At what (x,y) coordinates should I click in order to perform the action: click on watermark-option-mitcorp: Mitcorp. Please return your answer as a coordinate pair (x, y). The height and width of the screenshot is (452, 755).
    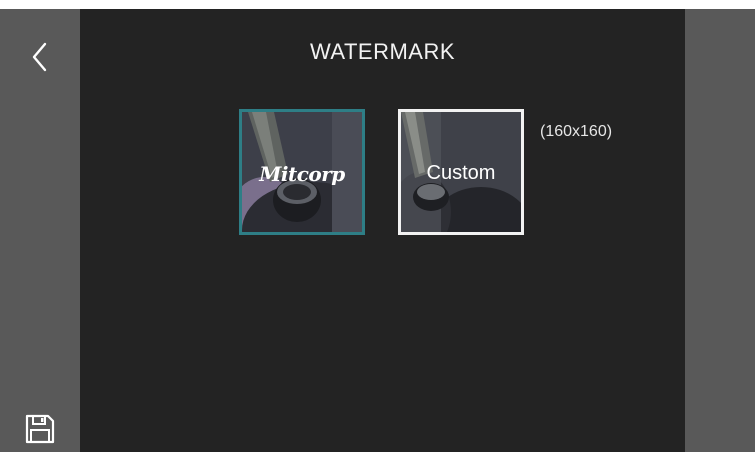
    Looking at the image, I should click on (302, 172).